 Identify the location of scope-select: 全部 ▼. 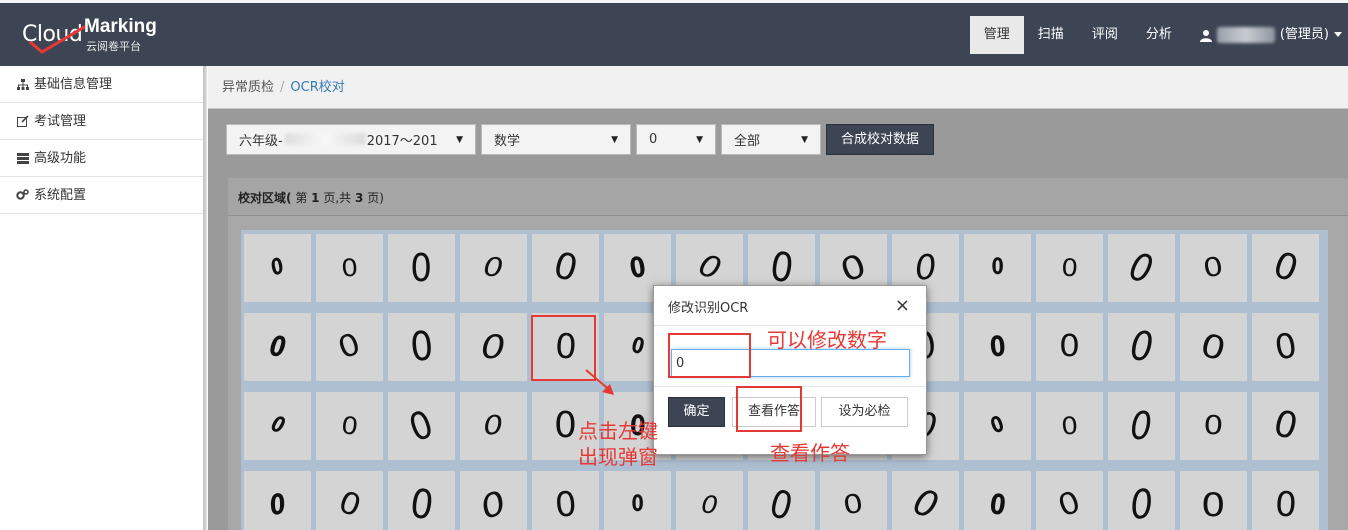
(771, 139).